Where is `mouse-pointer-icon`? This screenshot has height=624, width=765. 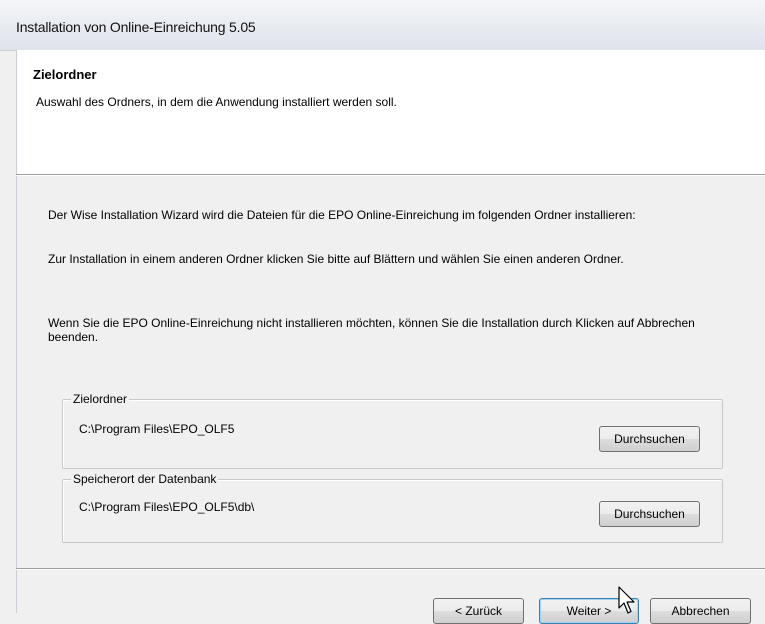
mouse-pointer-icon is located at coordinates (626, 600).